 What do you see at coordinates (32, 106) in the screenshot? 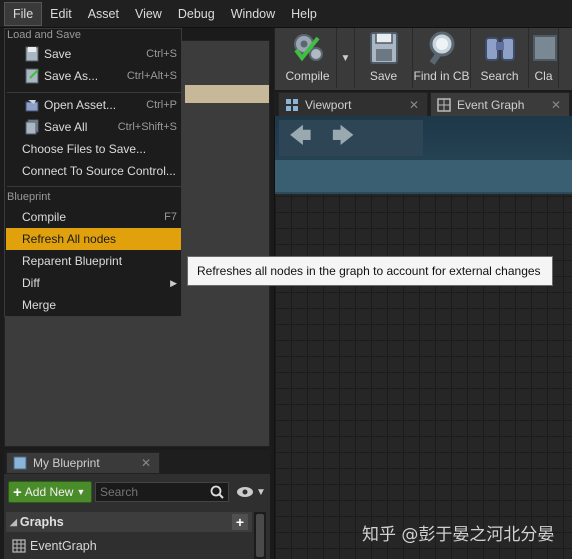
I see `open-asset-icon` at bounding box center [32, 106].